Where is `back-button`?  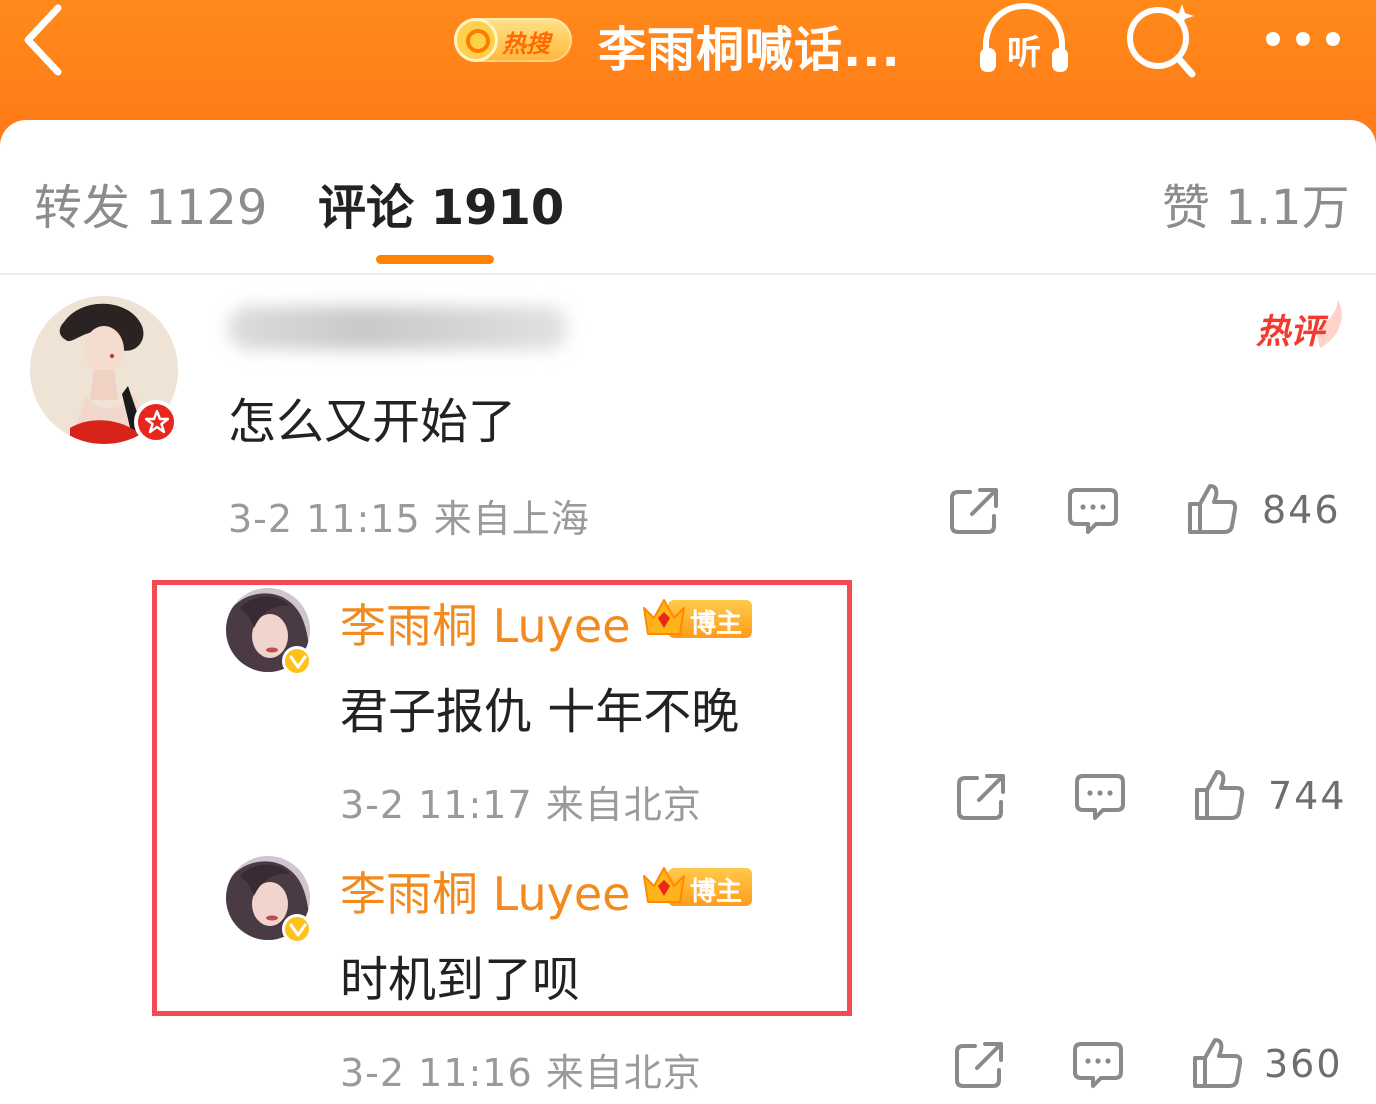
back-button is located at coordinates (48, 40).